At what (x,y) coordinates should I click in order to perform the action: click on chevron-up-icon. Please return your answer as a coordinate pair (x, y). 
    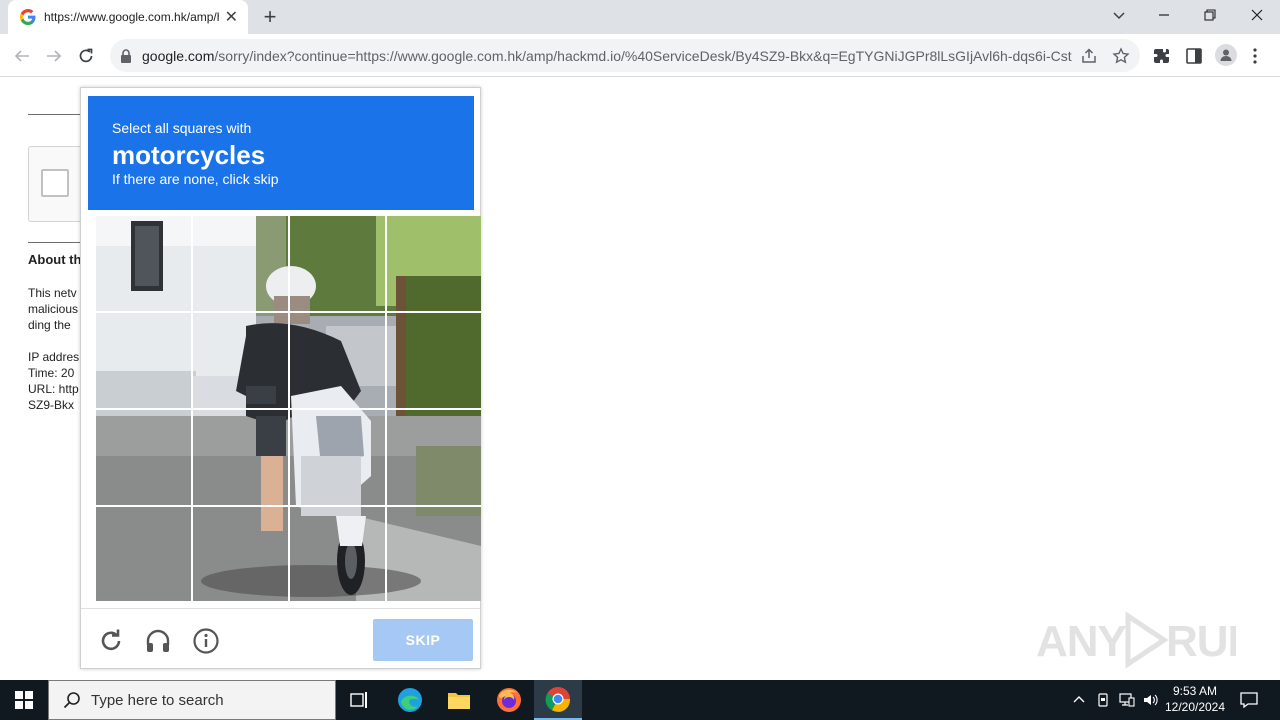
    Looking at the image, I should click on (1079, 699).